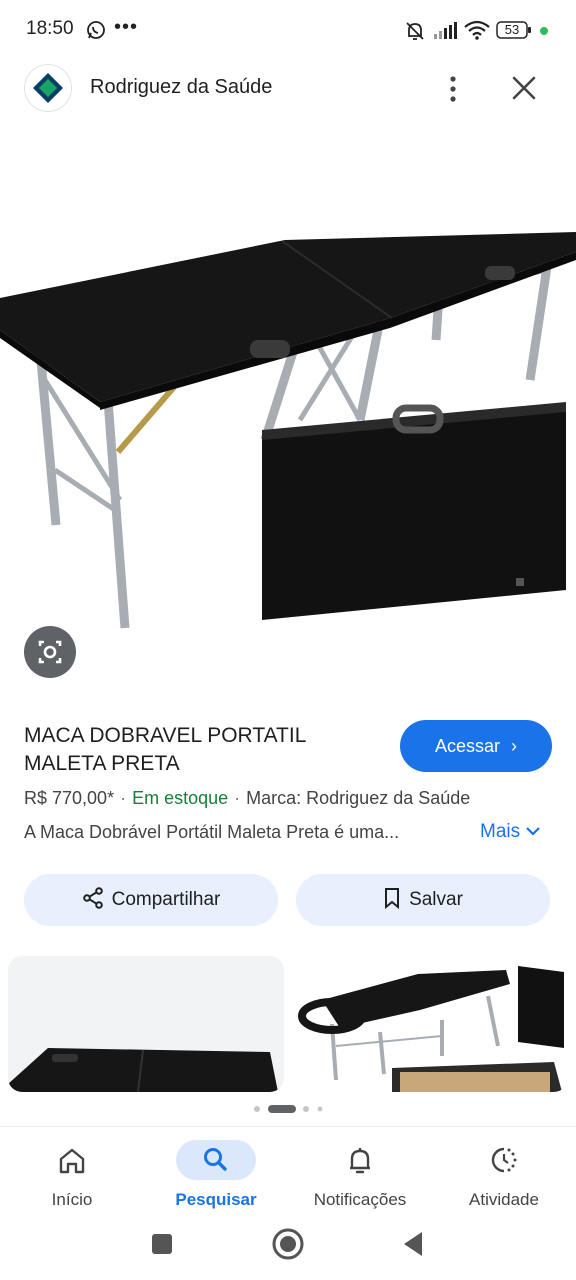  I want to click on chevron-down-icon, so click(533, 831).